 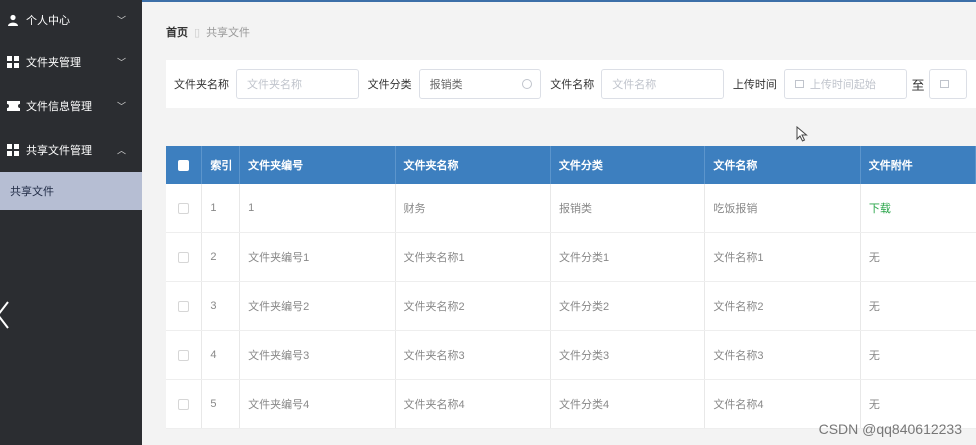 I want to click on breadcrumb-current: 共享文件, so click(x=228, y=33).